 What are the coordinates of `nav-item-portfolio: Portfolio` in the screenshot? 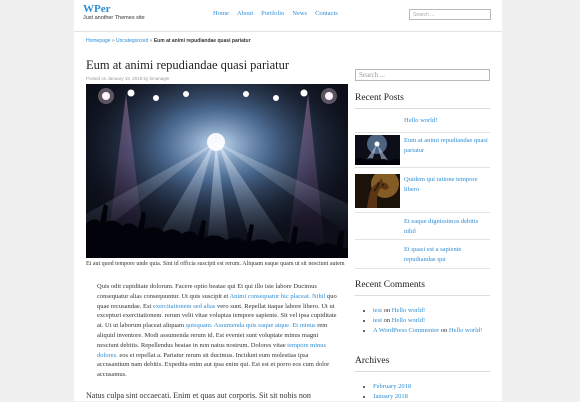 It's located at (272, 13).